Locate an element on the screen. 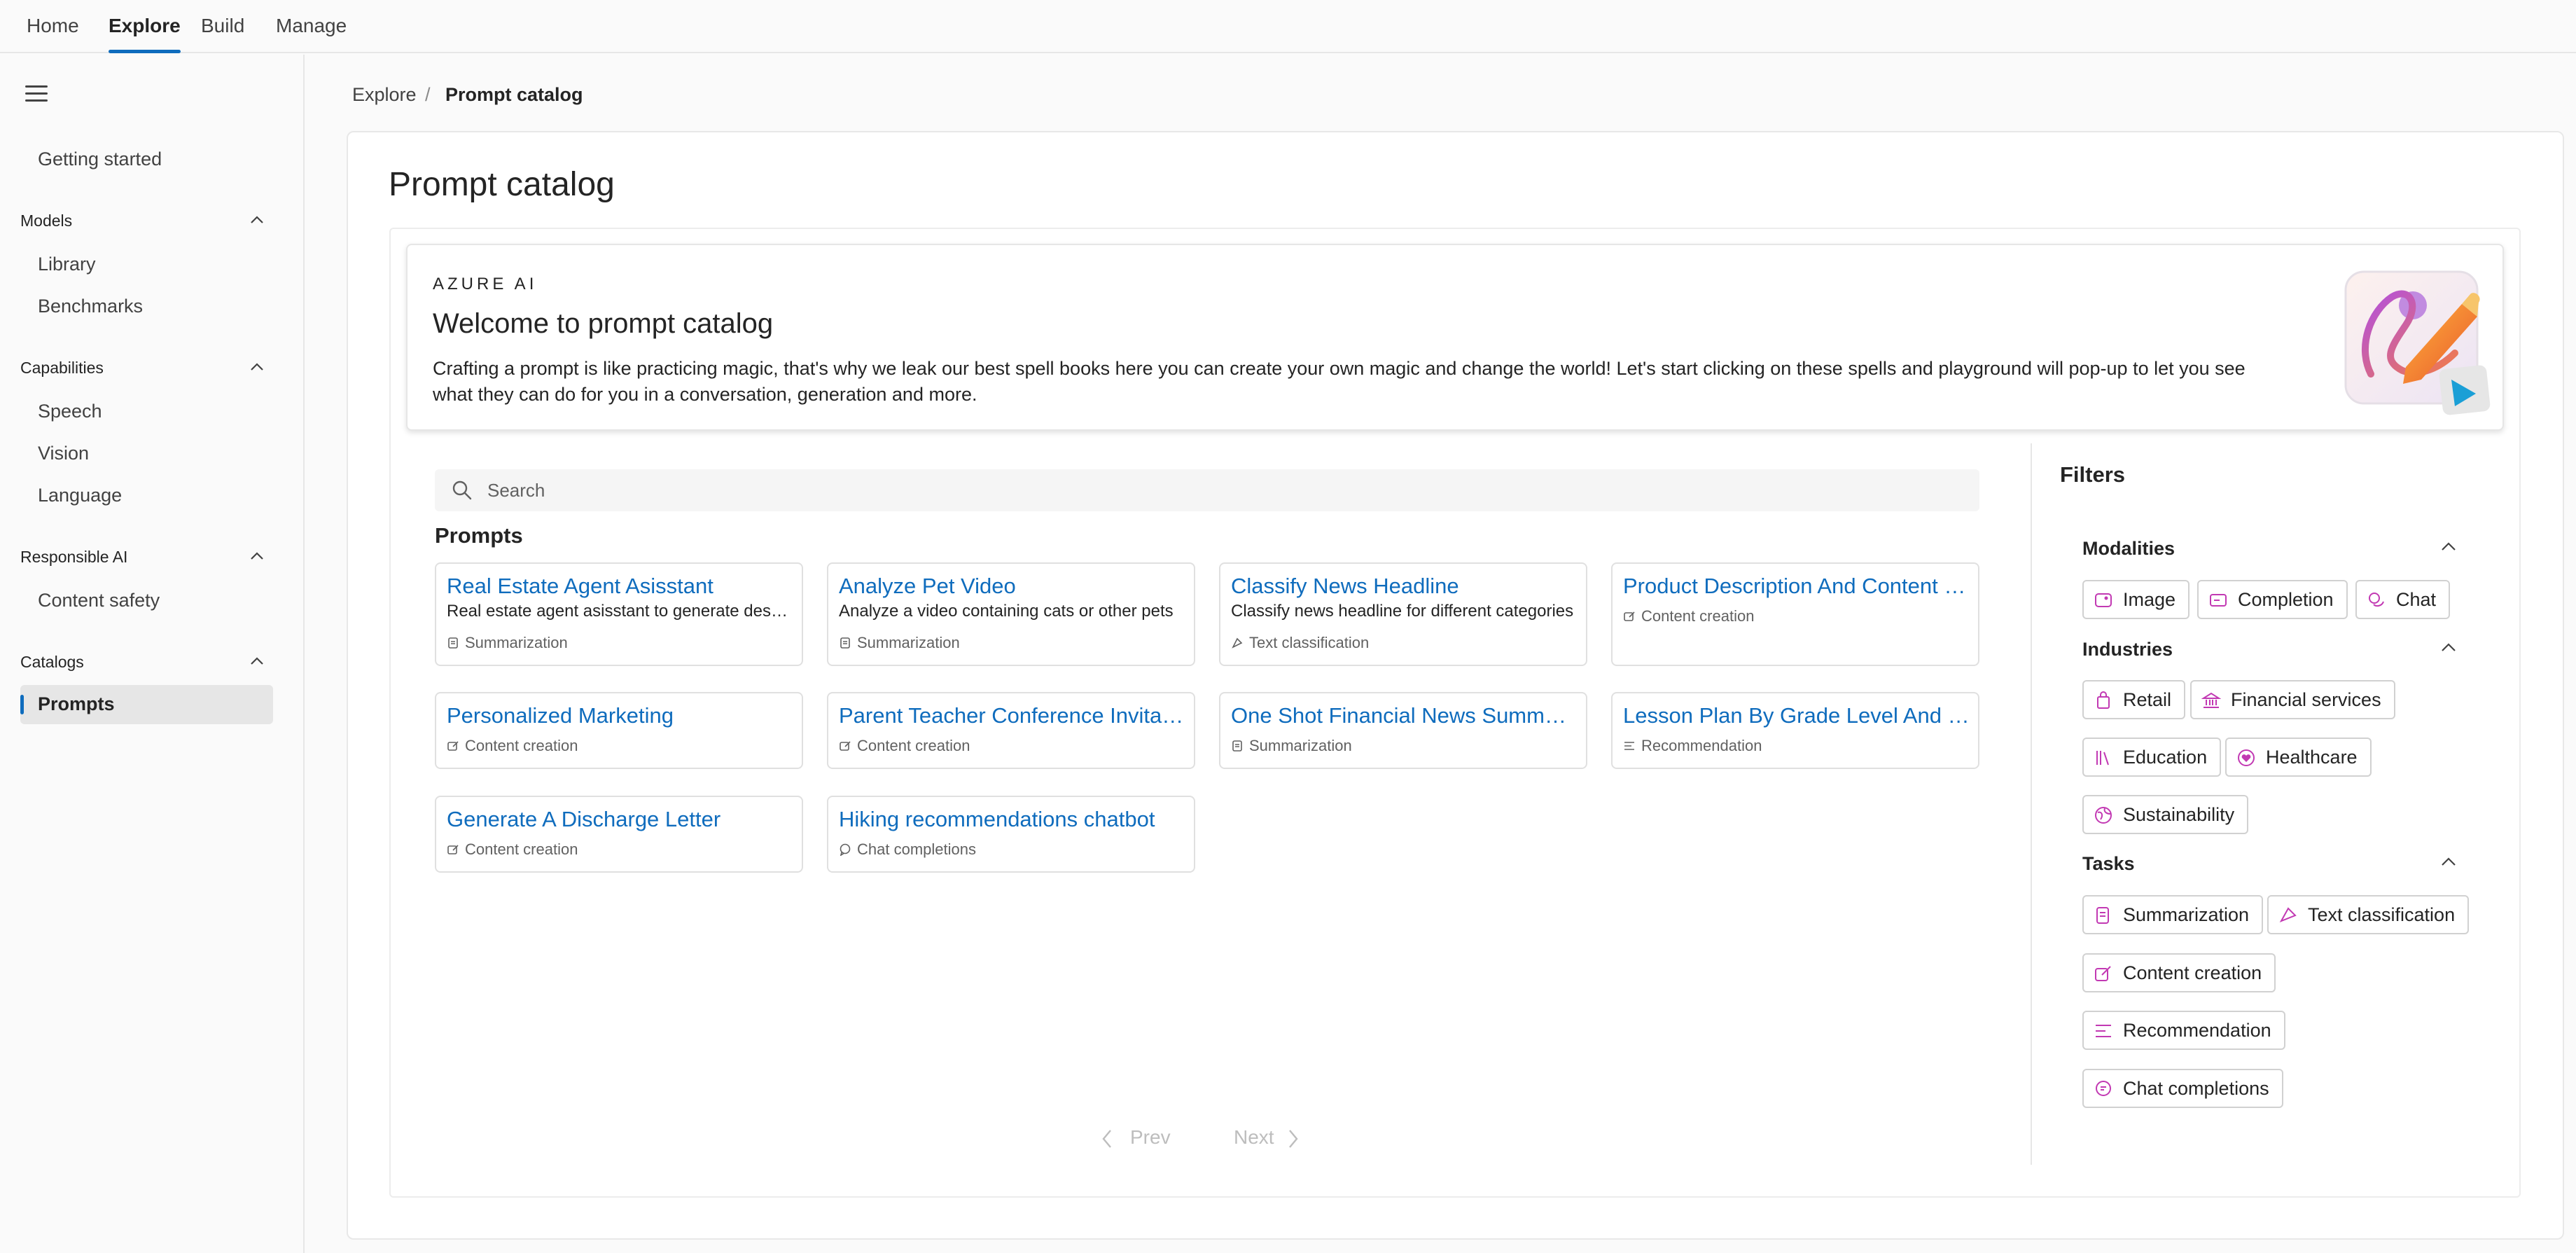 The height and width of the screenshot is (1253, 2576). divider is located at coordinates (2031, 804).